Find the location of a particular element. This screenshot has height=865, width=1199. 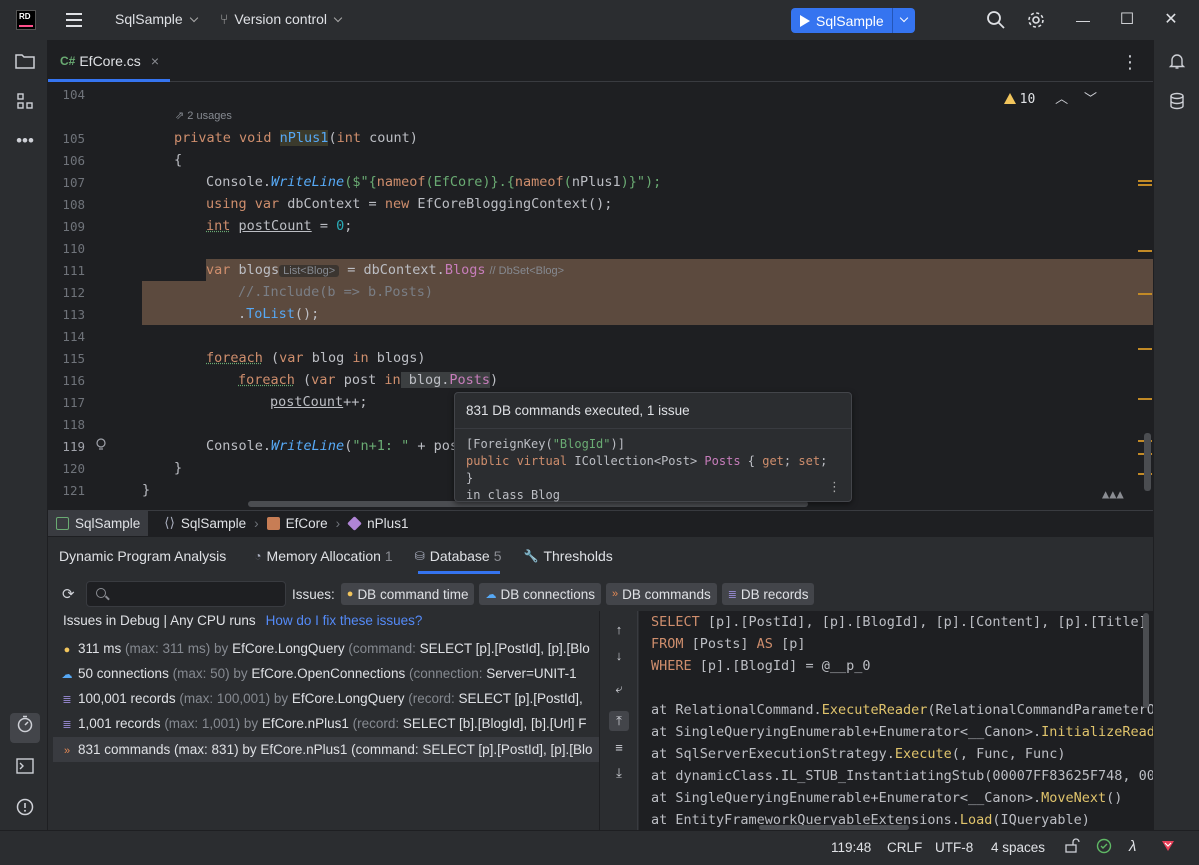

namespace-icon: ⟨⟩ is located at coordinates (169, 522).